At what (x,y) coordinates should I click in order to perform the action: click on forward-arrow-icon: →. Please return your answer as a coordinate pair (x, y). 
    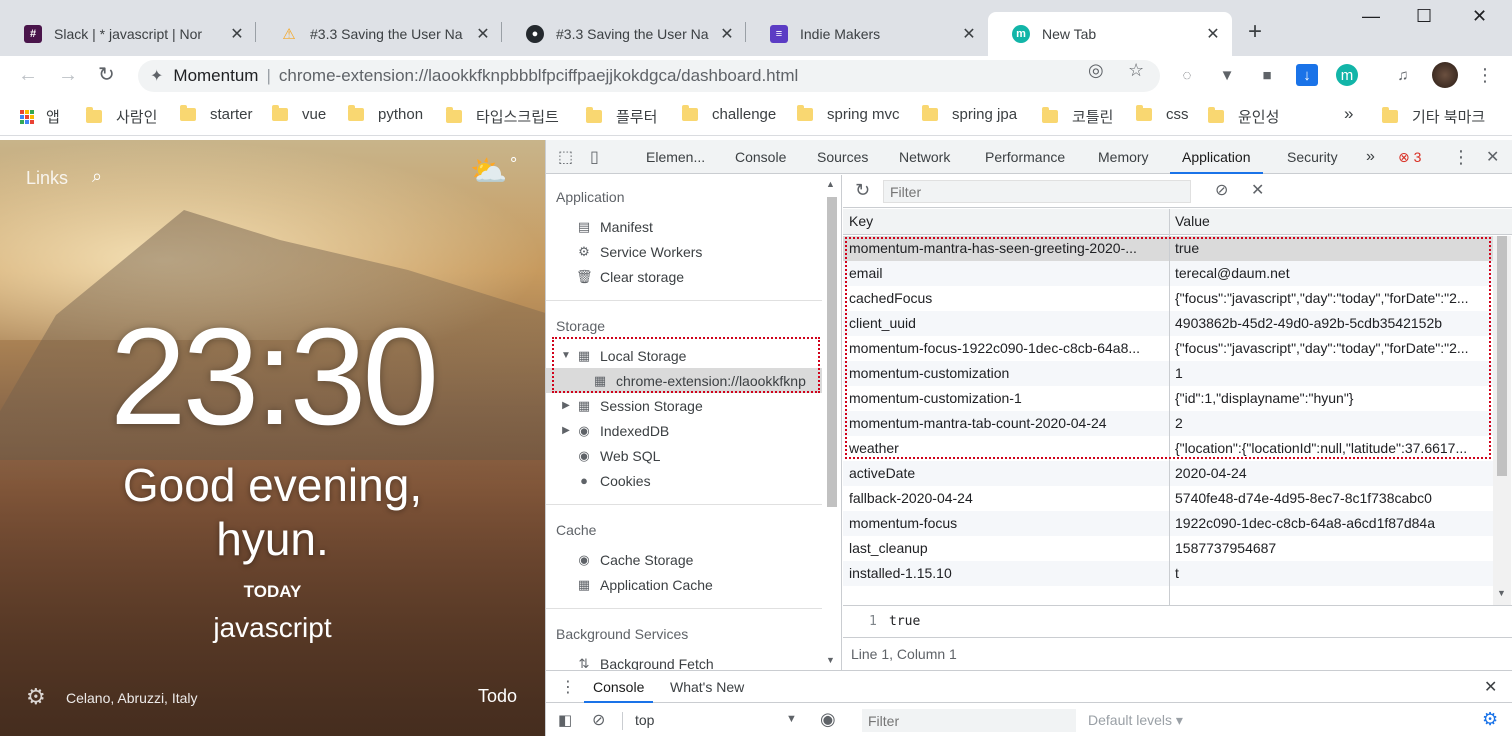
    Looking at the image, I should click on (68, 75).